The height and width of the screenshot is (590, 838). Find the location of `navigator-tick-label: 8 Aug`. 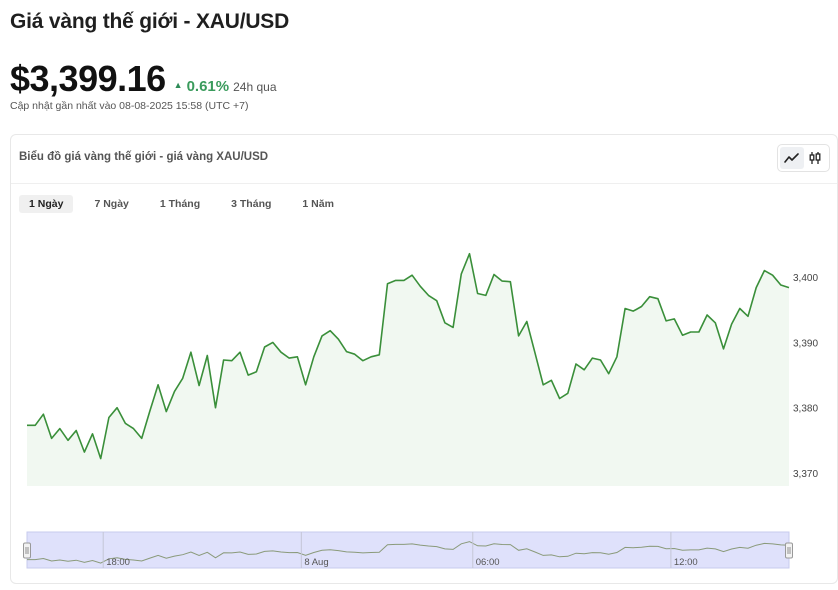

navigator-tick-label: 8 Aug is located at coordinates (316, 562).